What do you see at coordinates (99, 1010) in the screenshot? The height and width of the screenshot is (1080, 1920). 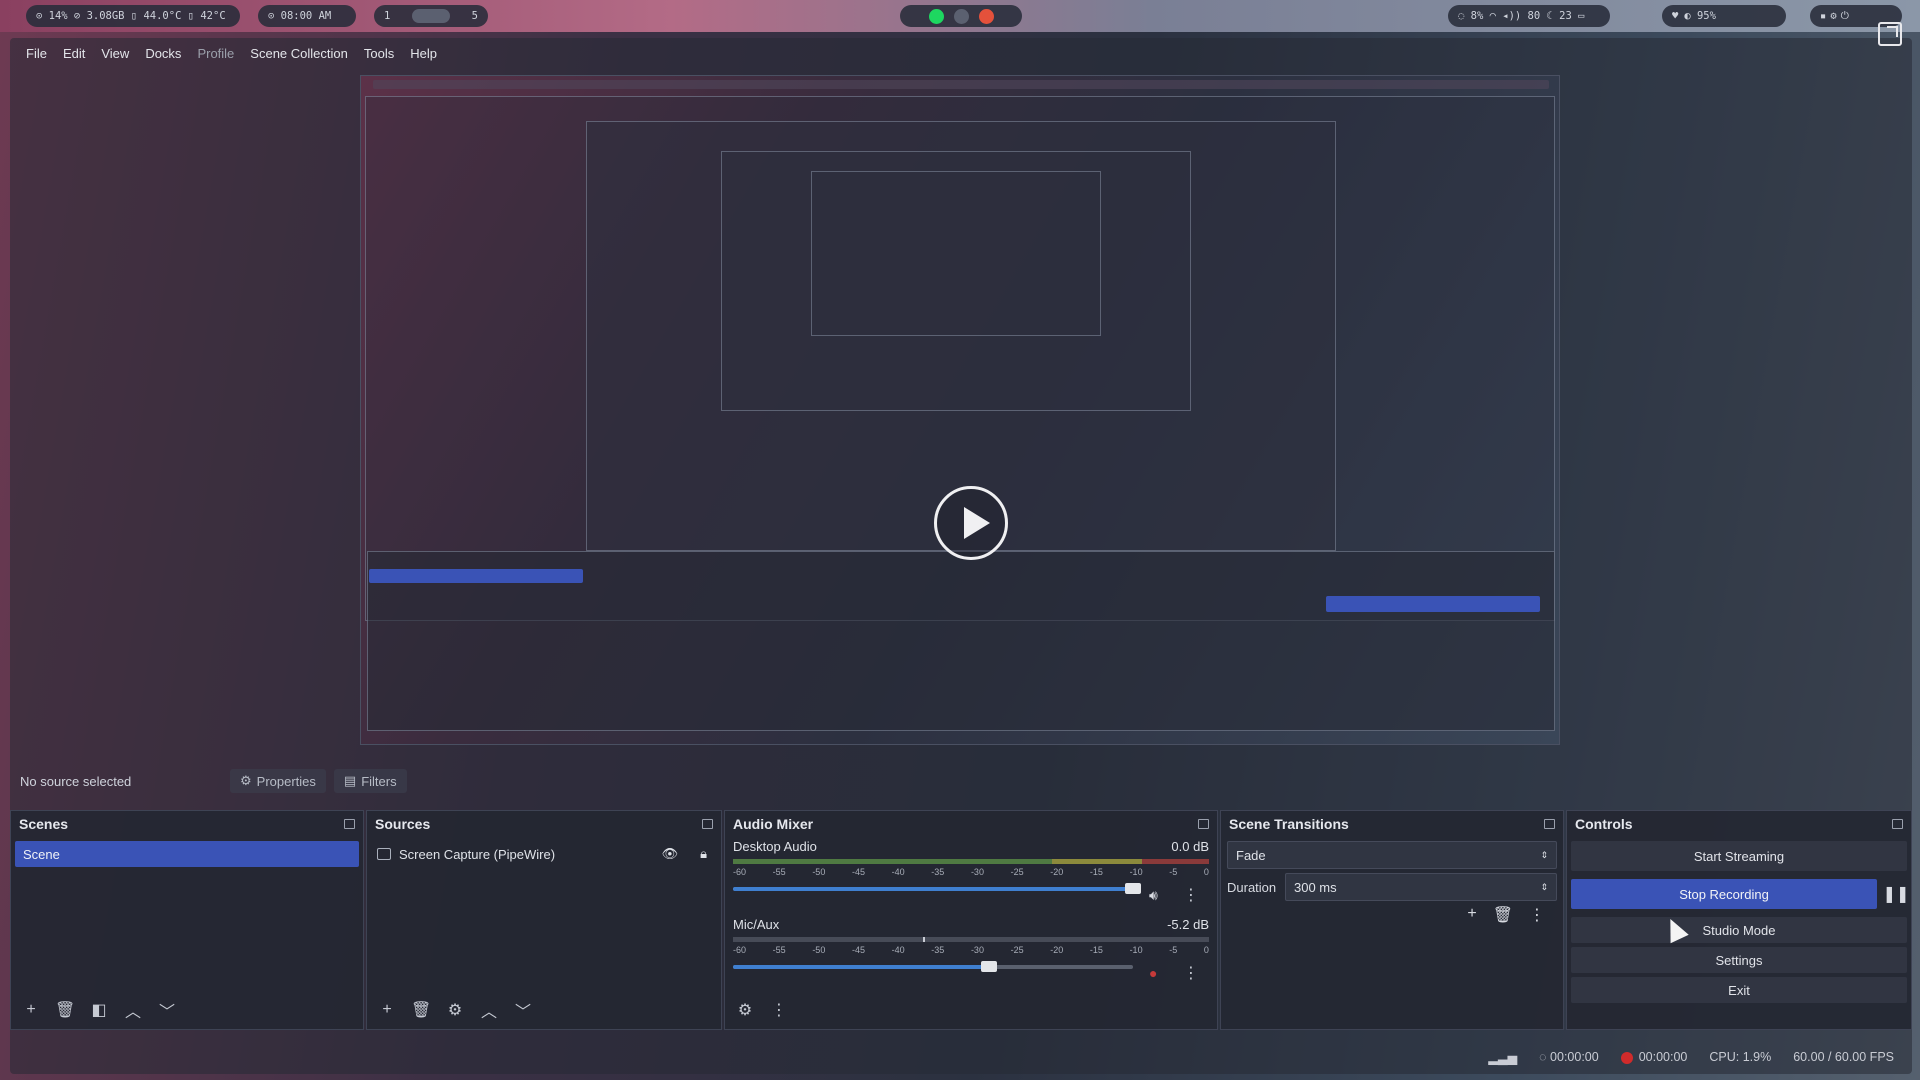 I see `filter-icon: ◧` at bounding box center [99, 1010].